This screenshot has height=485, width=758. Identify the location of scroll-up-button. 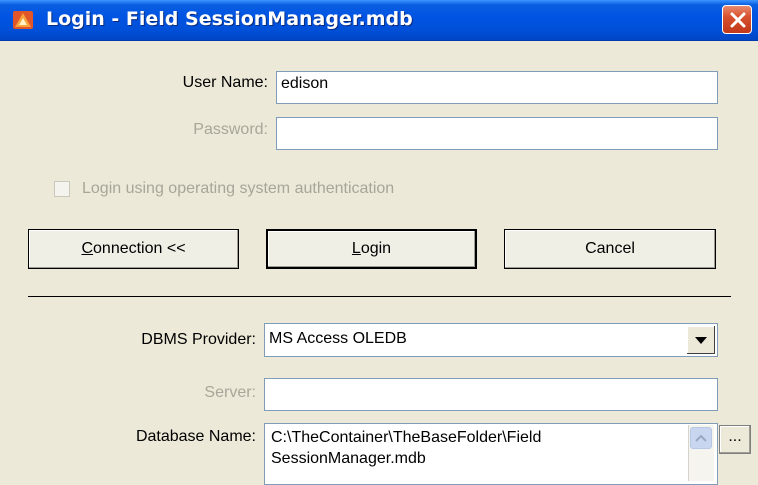
(701, 438).